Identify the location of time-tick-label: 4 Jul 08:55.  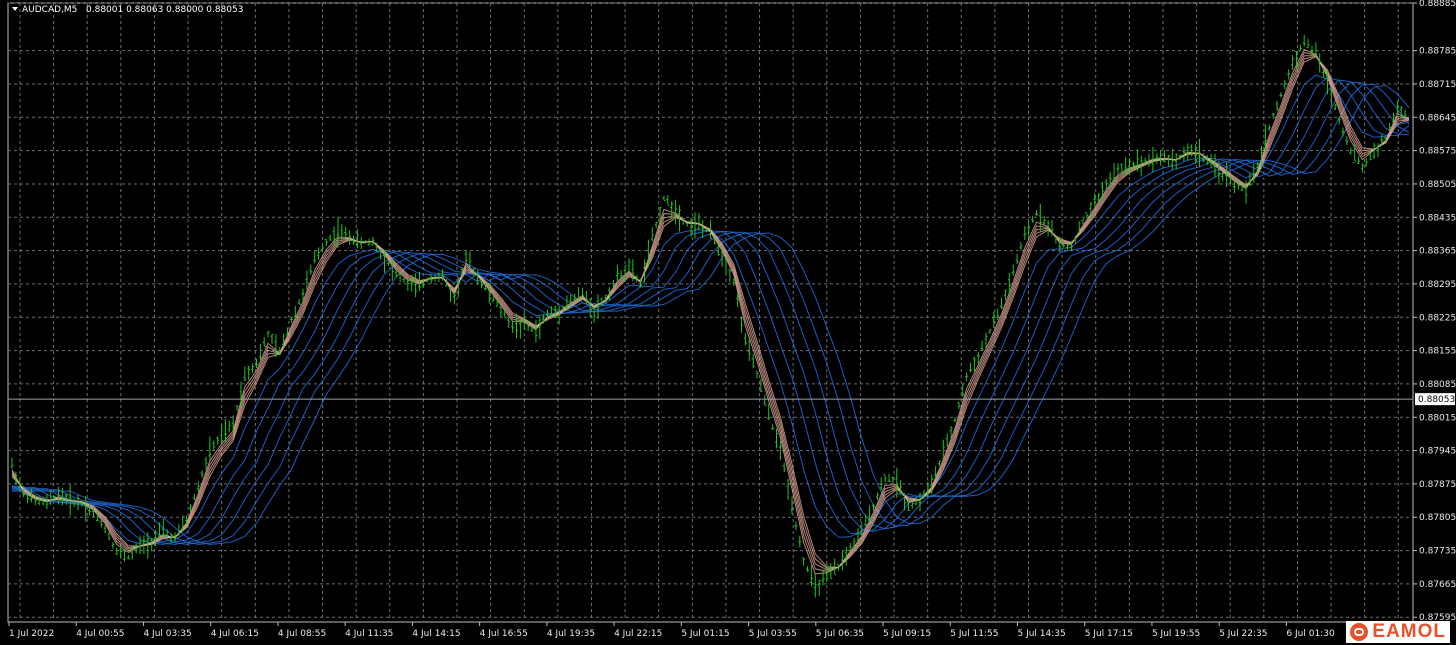
(302, 634).